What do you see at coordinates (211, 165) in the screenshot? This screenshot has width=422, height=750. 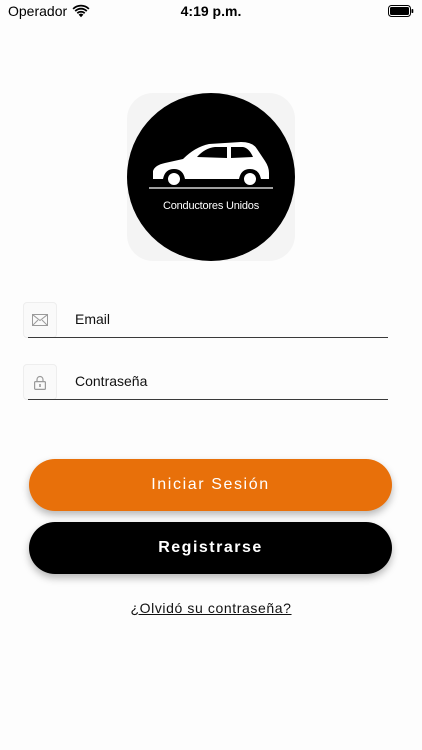 I see `car-icon` at bounding box center [211, 165].